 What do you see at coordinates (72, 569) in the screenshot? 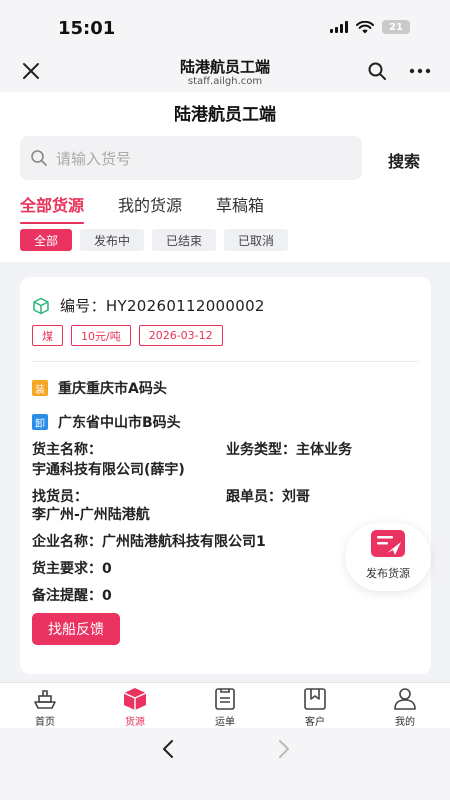
I see `shipper-requirement: 货主要求：0` at bounding box center [72, 569].